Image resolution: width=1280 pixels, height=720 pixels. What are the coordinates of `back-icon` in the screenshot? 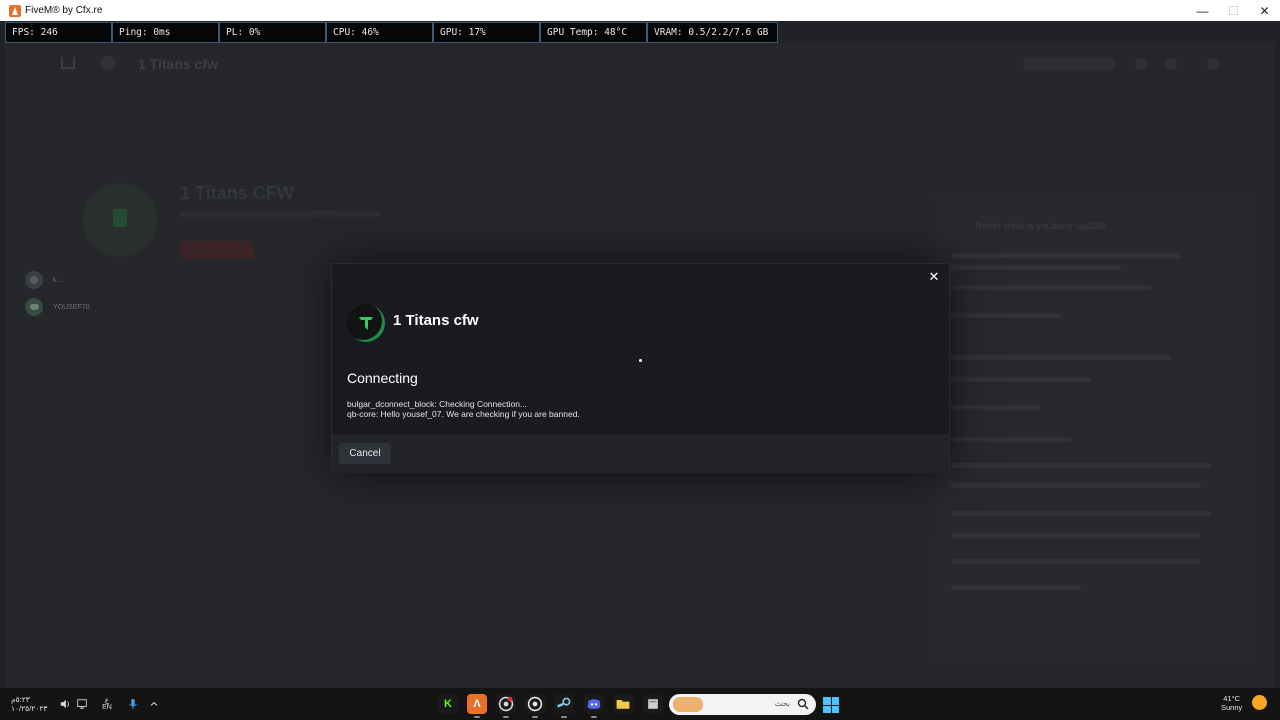 It's located at (108, 63).